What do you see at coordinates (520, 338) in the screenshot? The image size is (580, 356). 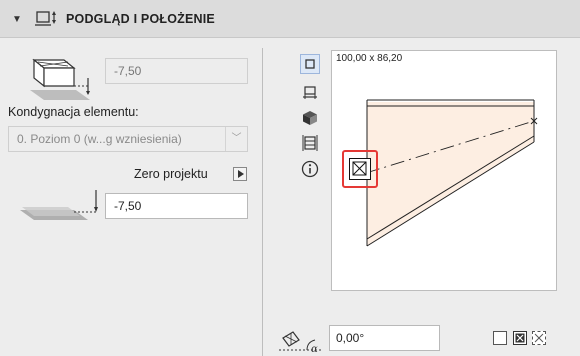 I see `mirror-checkbox-icon` at bounding box center [520, 338].